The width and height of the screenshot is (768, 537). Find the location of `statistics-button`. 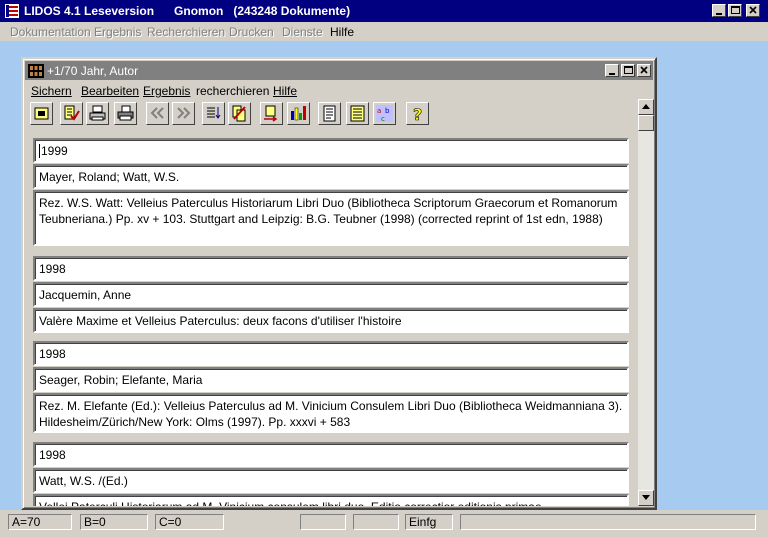

statistics-button is located at coordinates (298, 113).